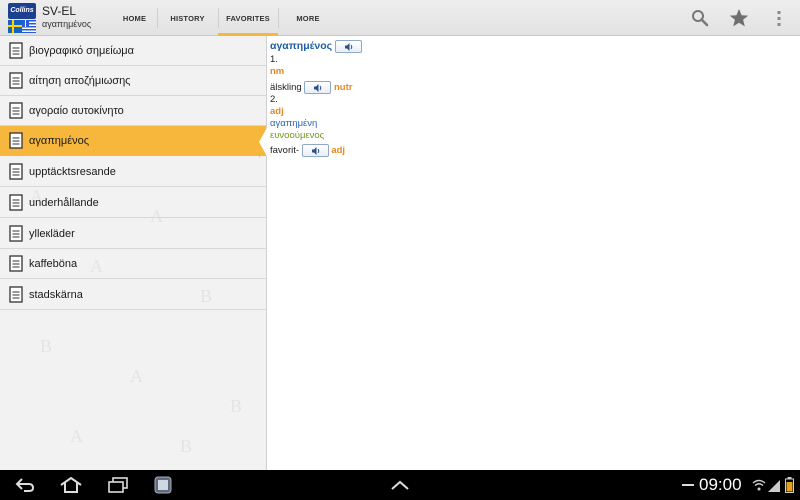 This screenshot has height=500, width=800. Describe the element at coordinates (277, 71) in the screenshot. I see `part-of-speech: nm` at that location.